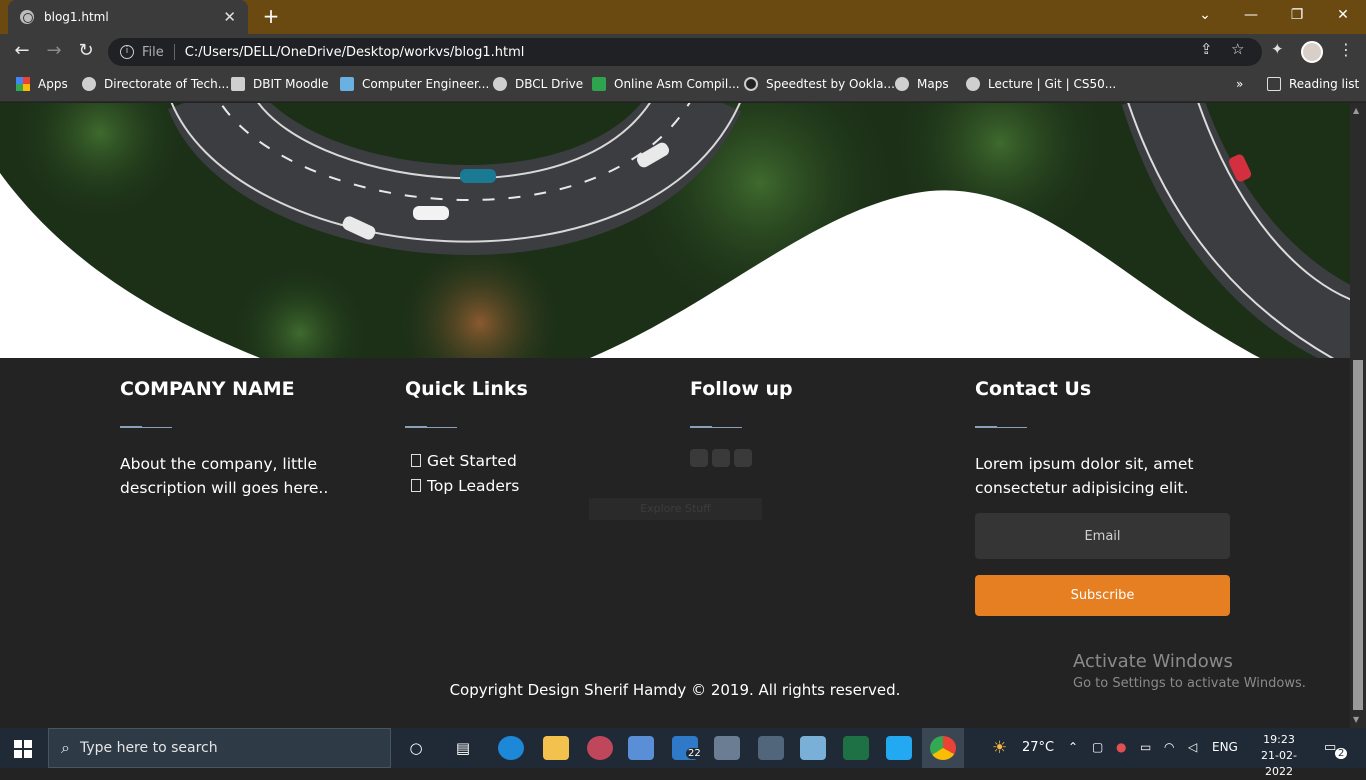  I want to click on excel-icon, so click(856, 748).